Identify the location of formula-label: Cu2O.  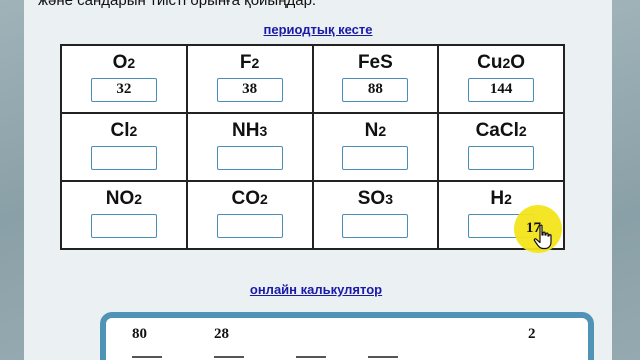
(501, 62).